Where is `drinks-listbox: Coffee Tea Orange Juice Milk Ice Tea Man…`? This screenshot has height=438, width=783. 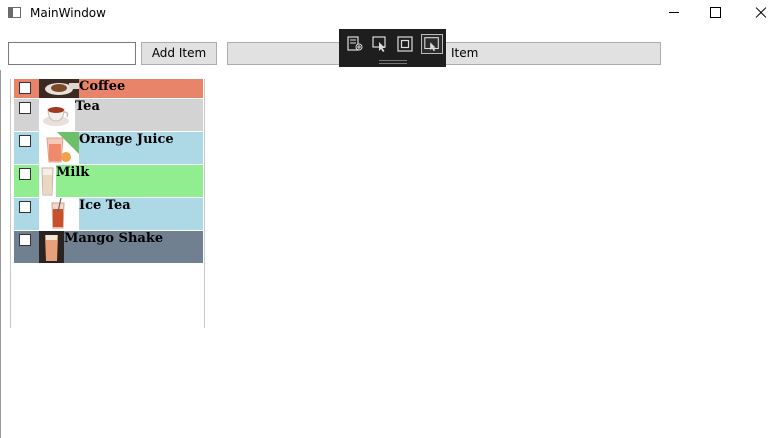
drinks-listbox: Coffee Tea Orange Juice Milk Ice Tea Man… is located at coordinates (107, 203).